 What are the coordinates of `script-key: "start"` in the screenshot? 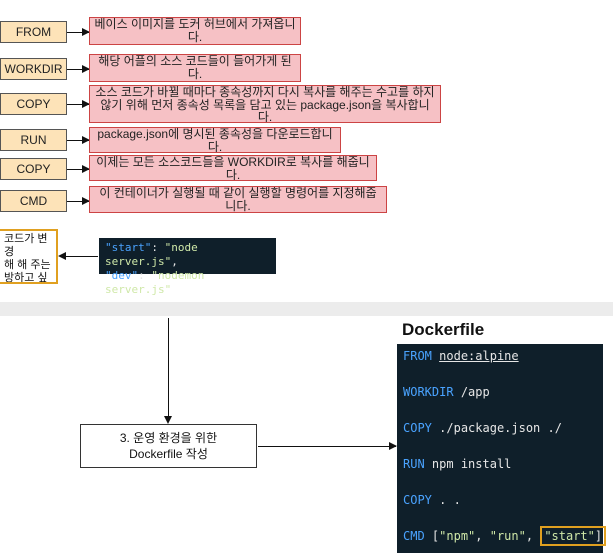 It's located at (128, 247).